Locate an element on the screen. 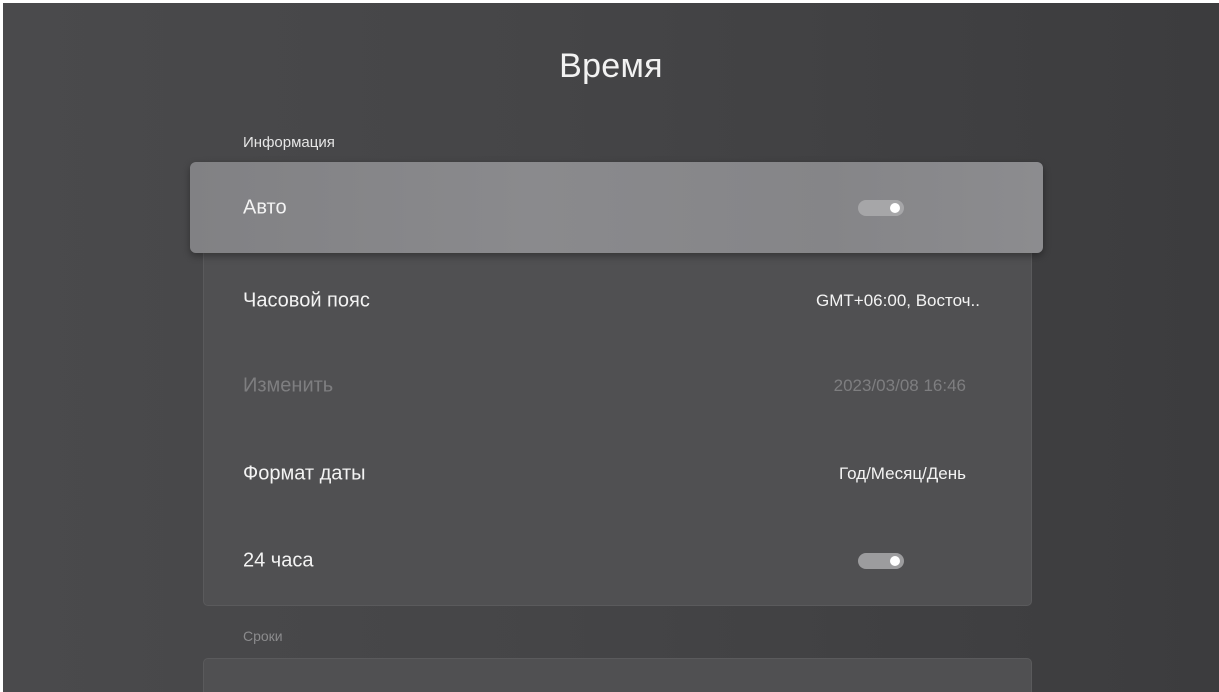 This screenshot has height=692, width=1219. section-label-terms: Сроки is located at coordinates (263, 636).